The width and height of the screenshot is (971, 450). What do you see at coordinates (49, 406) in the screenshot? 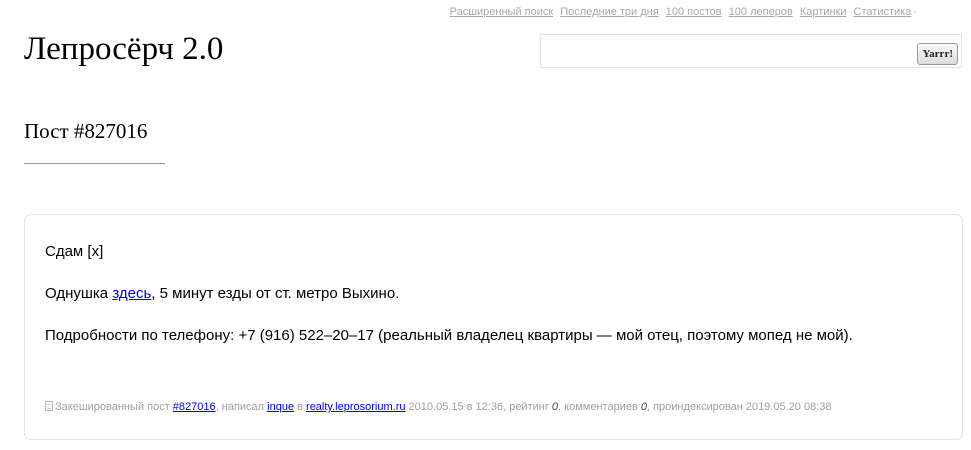
I see `cached-document-icon` at bounding box center [49, 406].